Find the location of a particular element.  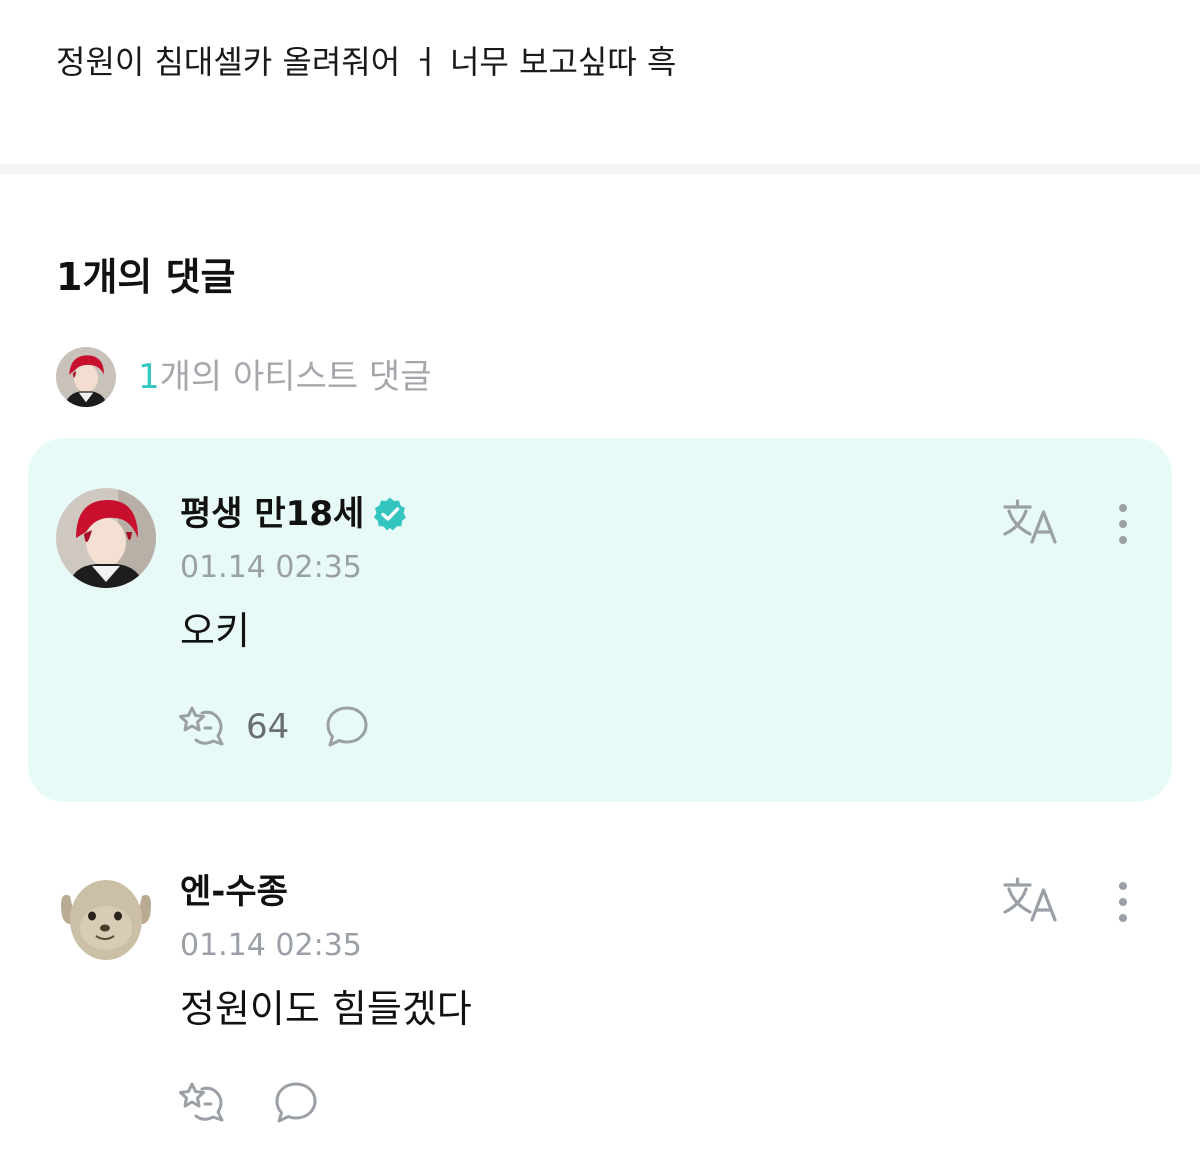

comment-text: 오키 is located at coordinates (215, 631).